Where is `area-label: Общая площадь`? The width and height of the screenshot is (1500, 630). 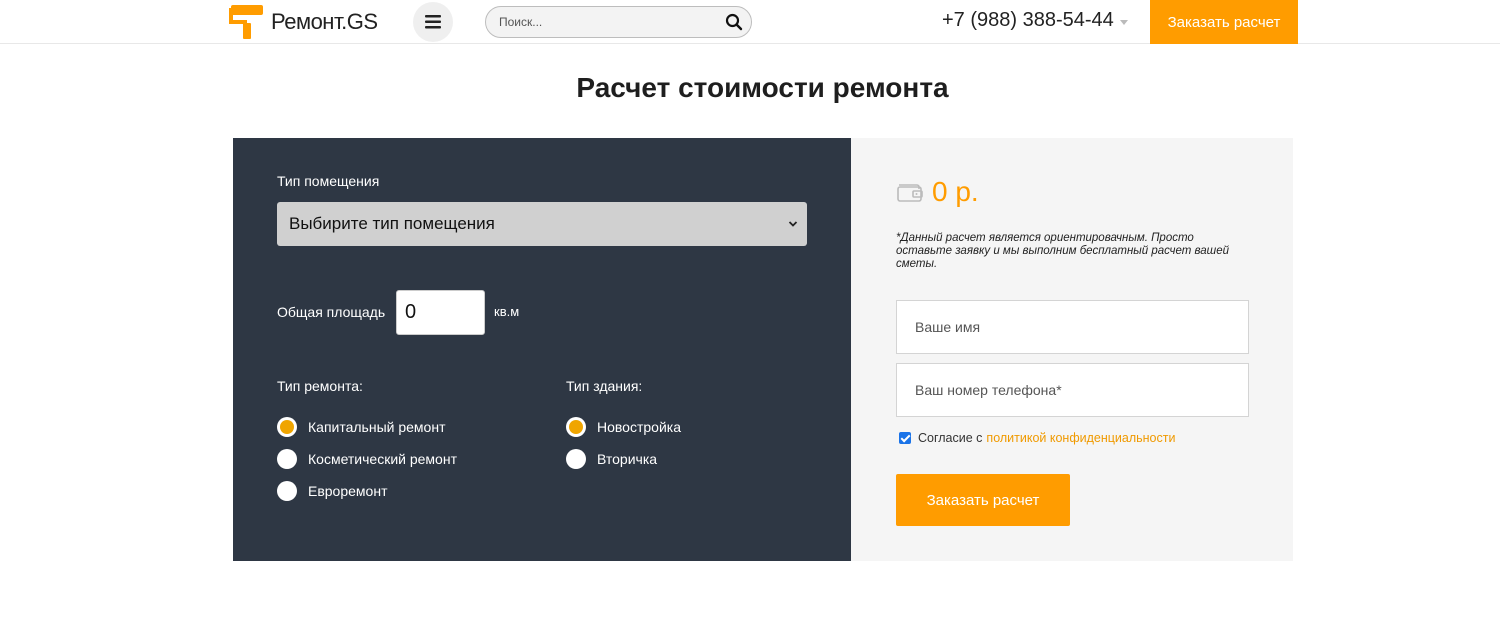
area-label: Общая площадь is located at coordinates (331, 312).